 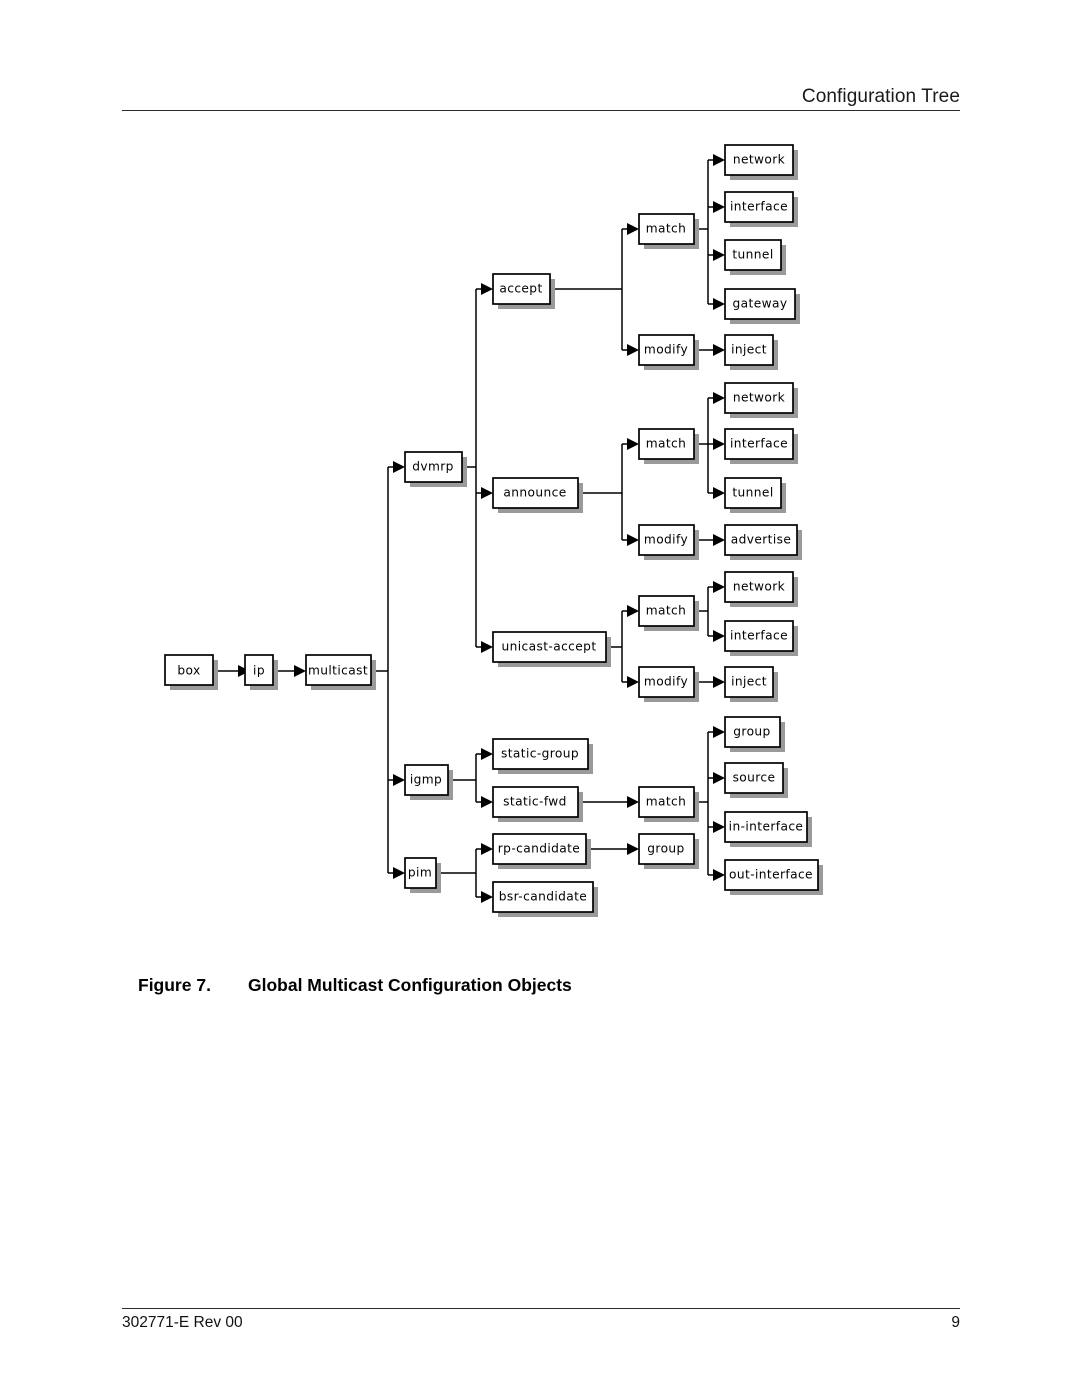 I want to click on node-accept-match-interface: interface, so click(x=761, y=209).